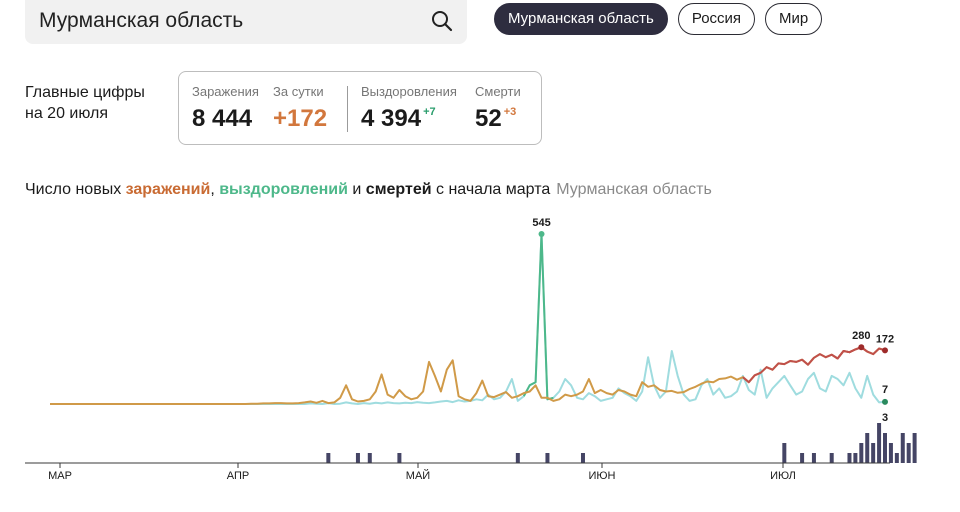 This screenshot has height=512, width=960. Describe the element at coordinates (347, 109) in the screenshot. I see `stats-divider` at that location.